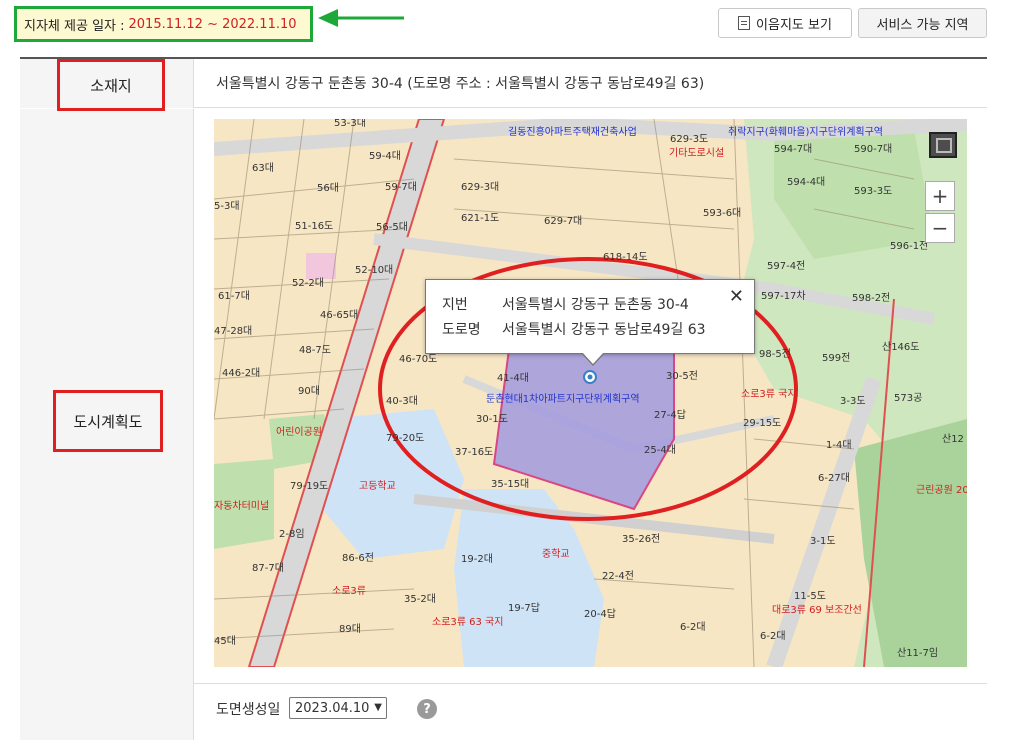  I want to click on map-label: 5-3대, so click(227, 206).